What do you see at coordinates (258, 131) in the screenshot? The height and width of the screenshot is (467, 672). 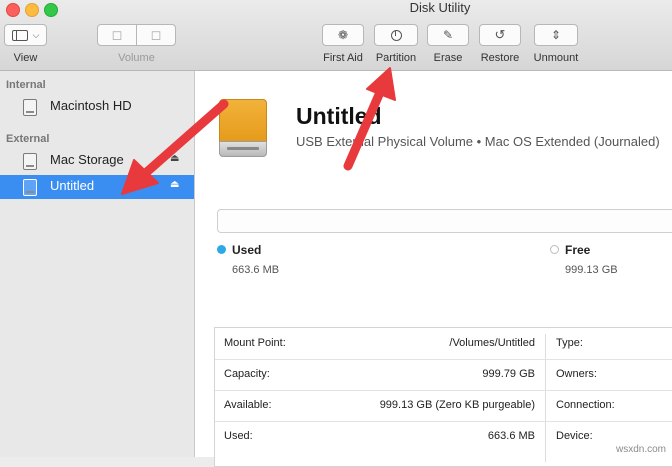 I see `annotation-arrows` at bounding box center [258, 131].